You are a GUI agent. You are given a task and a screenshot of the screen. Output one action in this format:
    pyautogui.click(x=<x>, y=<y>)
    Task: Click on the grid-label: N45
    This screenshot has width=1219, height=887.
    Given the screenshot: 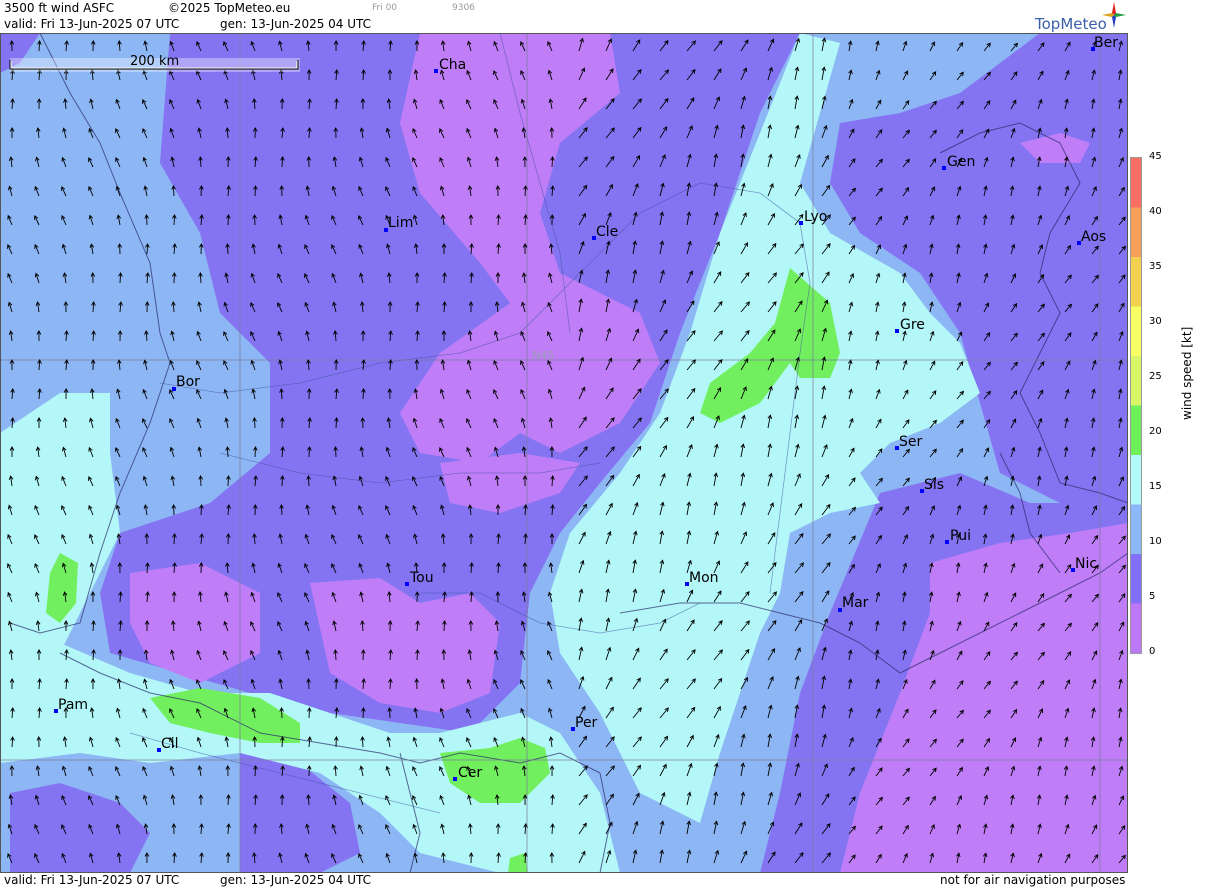 What is the action you would take?
    pyautogui.click(x=543, y=355)
    